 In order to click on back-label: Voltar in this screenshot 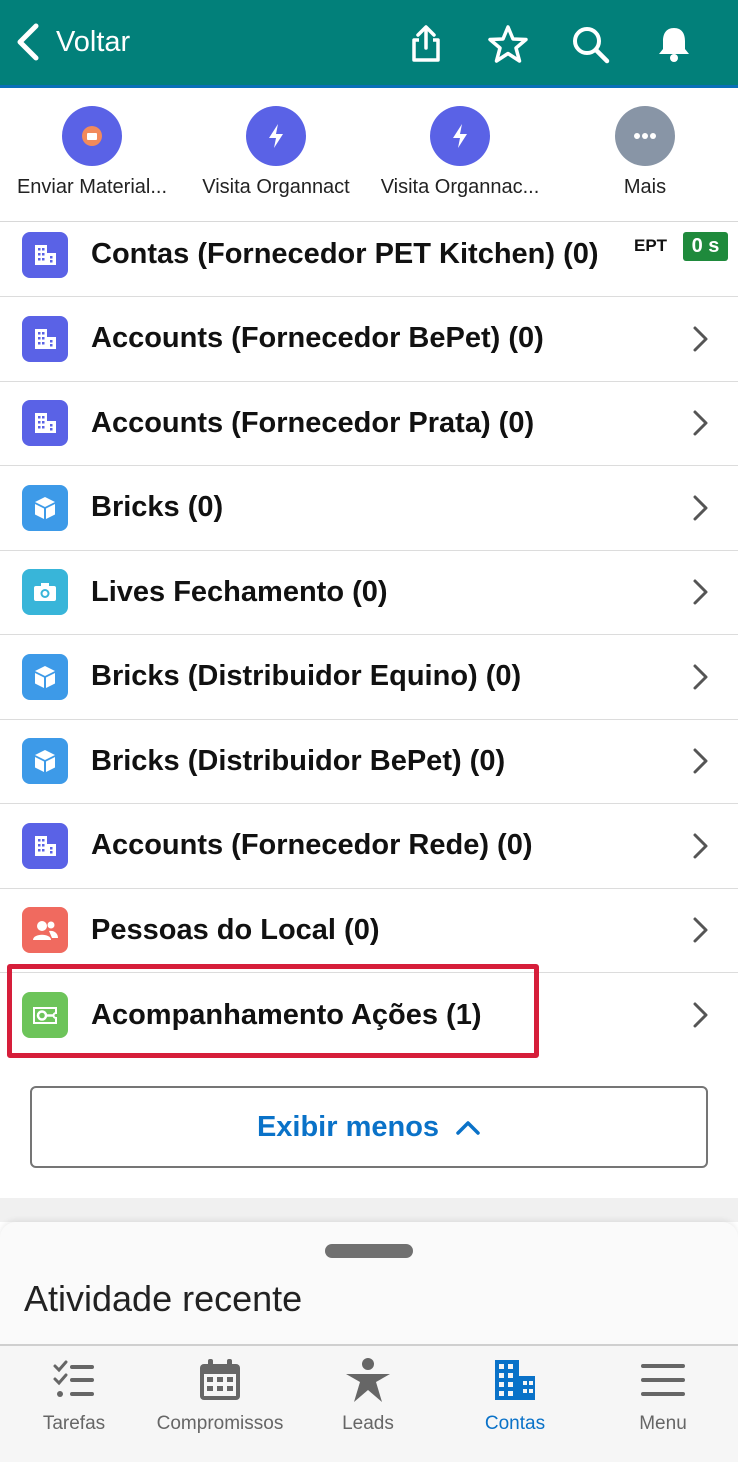, I will do `click(93, 41)`.